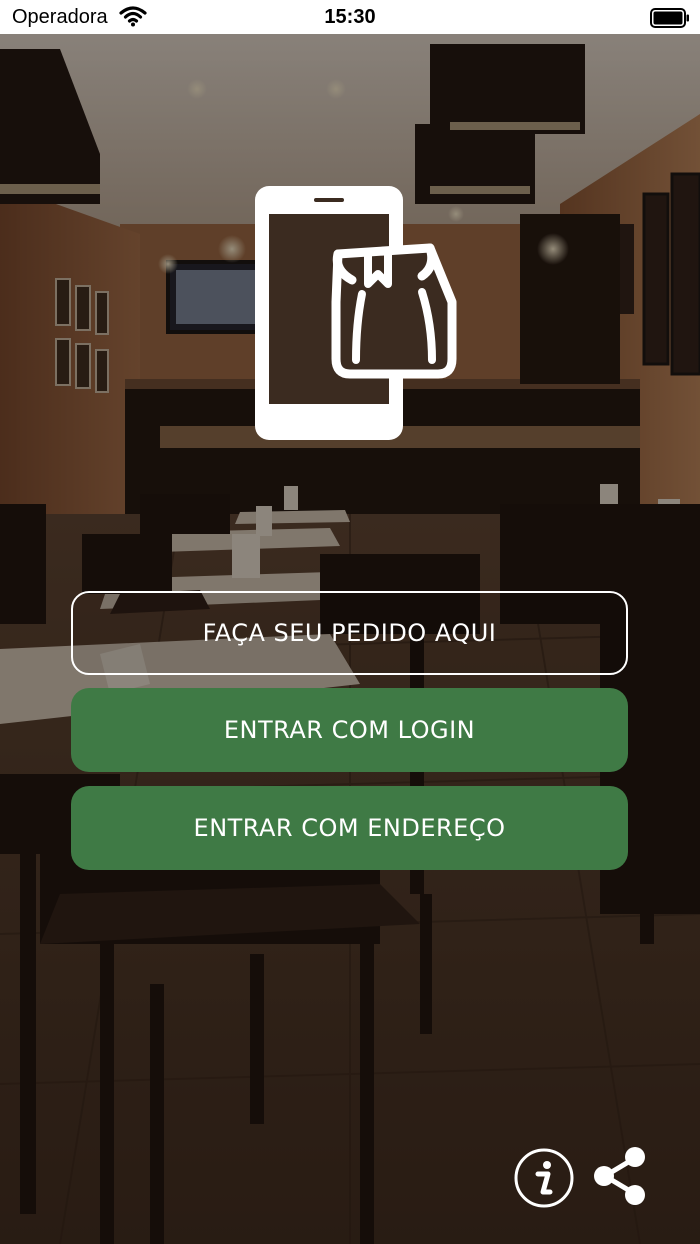 The width and height of the screenshot is (700, 1244). I want to click on info-icon, so click(544, 1180).